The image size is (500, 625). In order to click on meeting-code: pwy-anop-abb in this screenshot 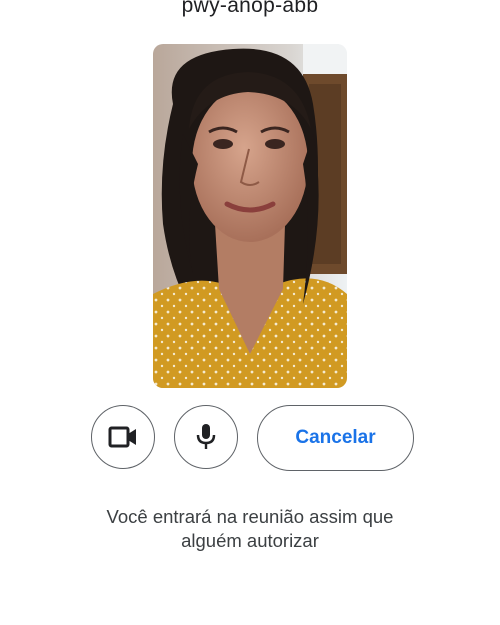, I will do `click(250, 8)`.